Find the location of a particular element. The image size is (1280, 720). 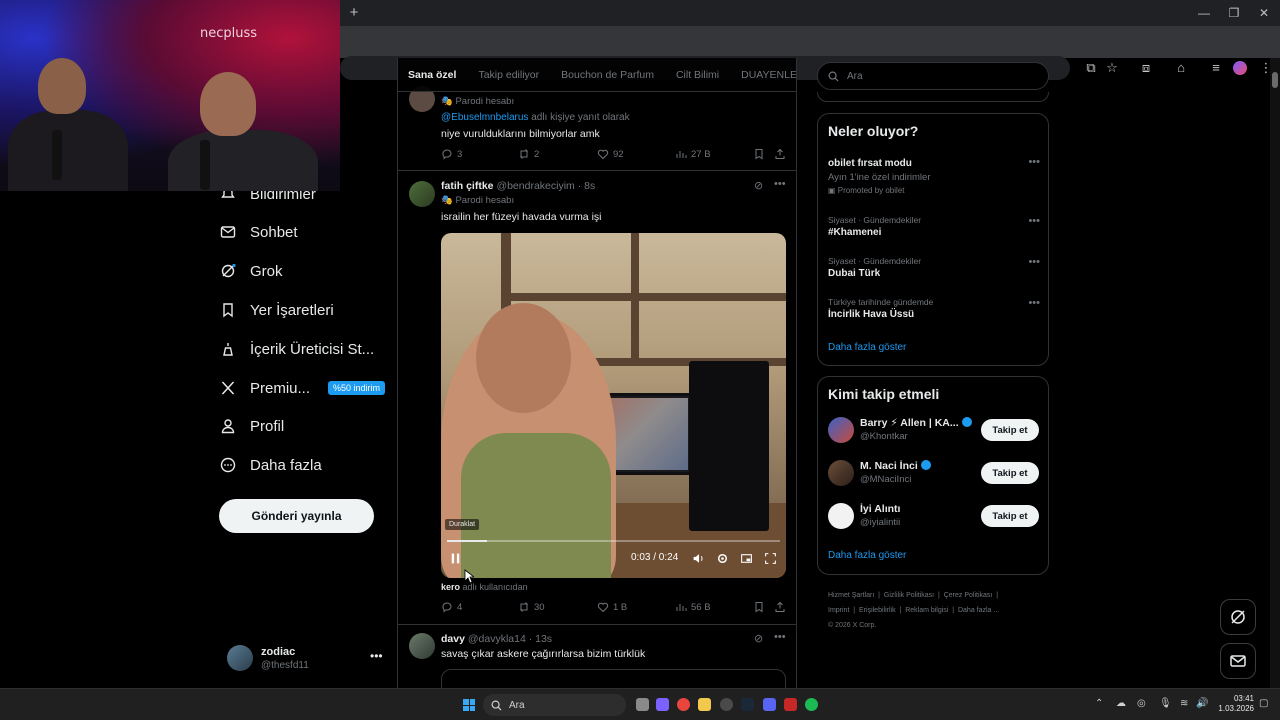

microphone-icon: 🎙 is located at coordinates (1165, 703).